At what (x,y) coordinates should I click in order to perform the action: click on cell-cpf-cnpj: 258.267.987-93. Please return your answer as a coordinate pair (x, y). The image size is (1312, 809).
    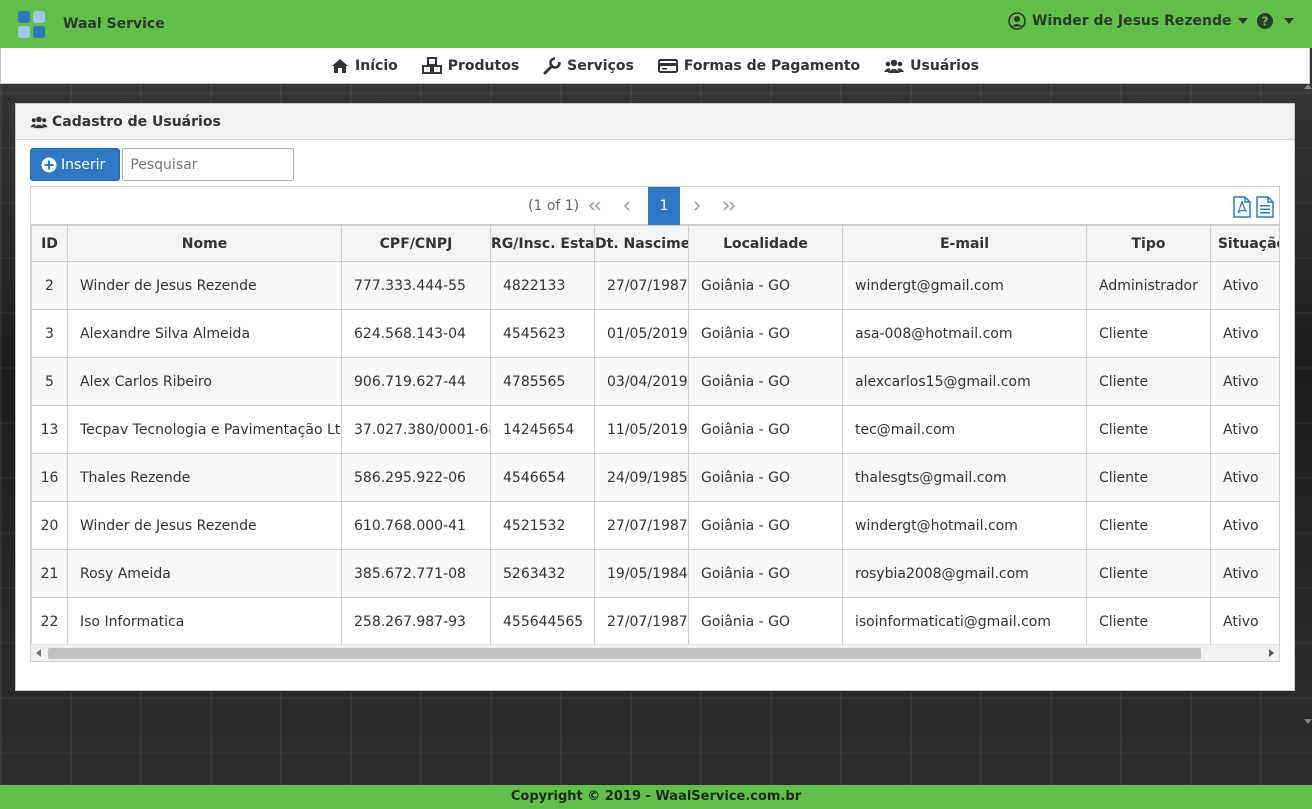
    Looking at the image, I should click on (416, 621).